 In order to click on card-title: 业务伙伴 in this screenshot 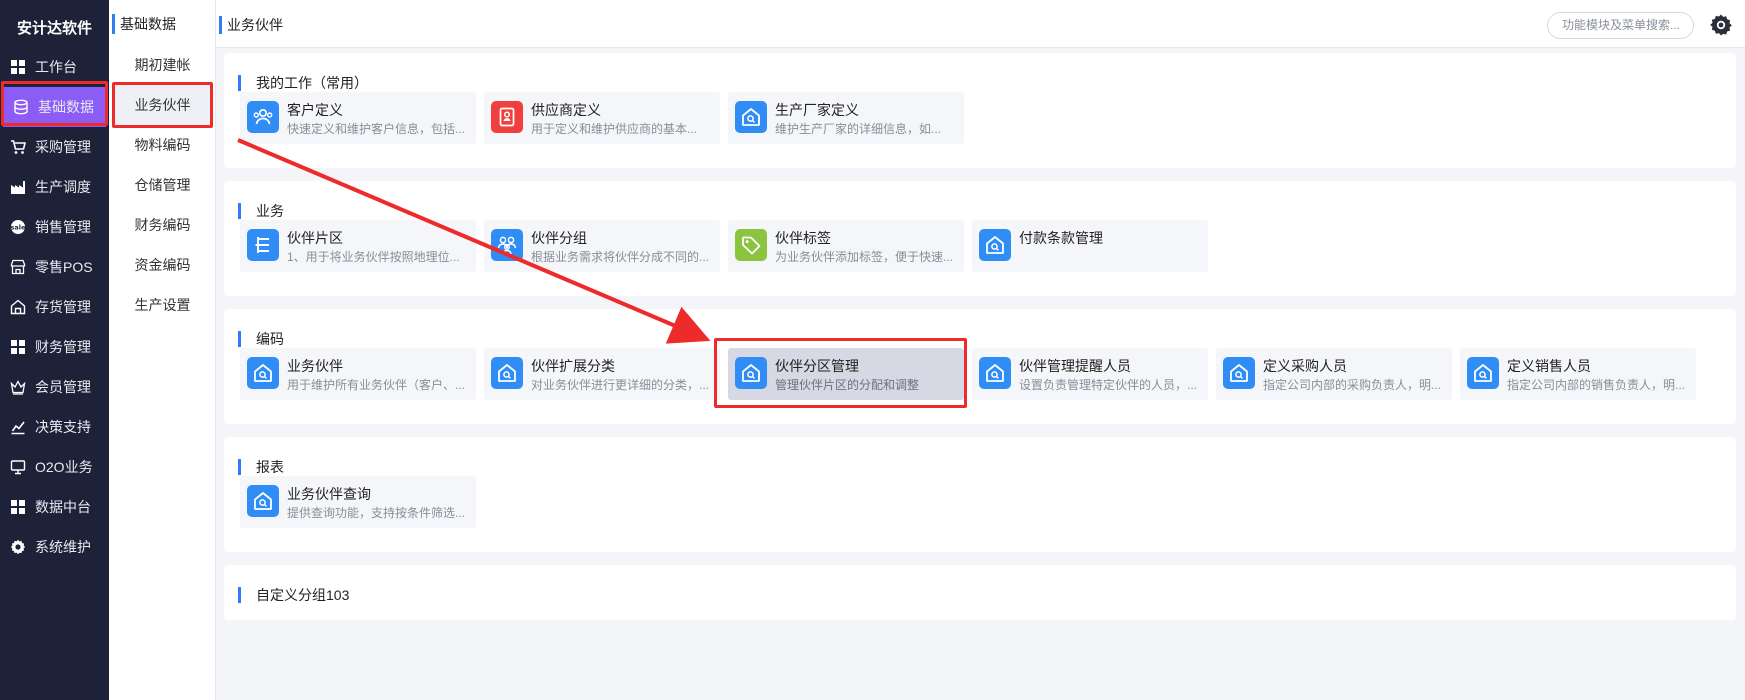, I will do `click(315, 366)`.